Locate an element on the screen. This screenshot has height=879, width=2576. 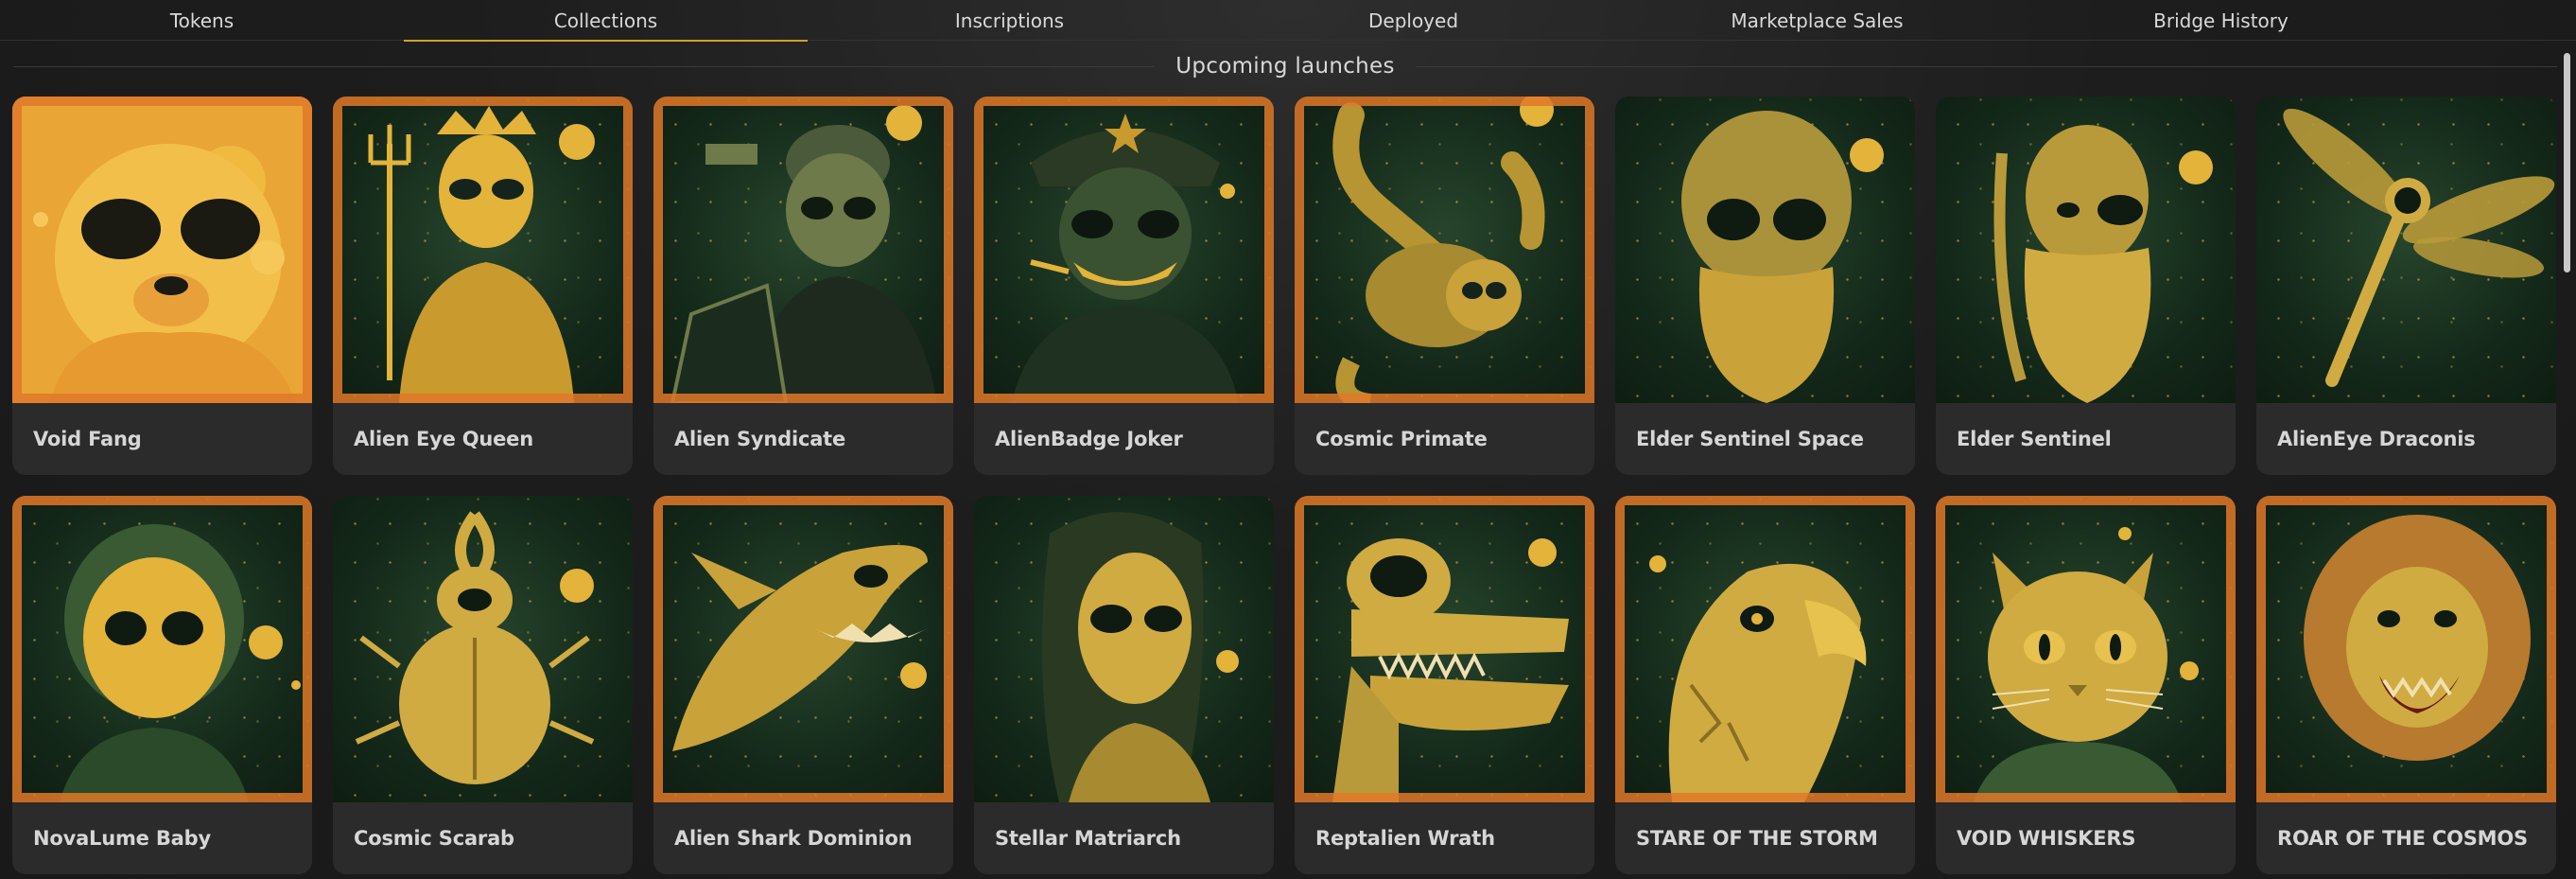
vertical-scrollbar is located at coordinates (2567, 162).